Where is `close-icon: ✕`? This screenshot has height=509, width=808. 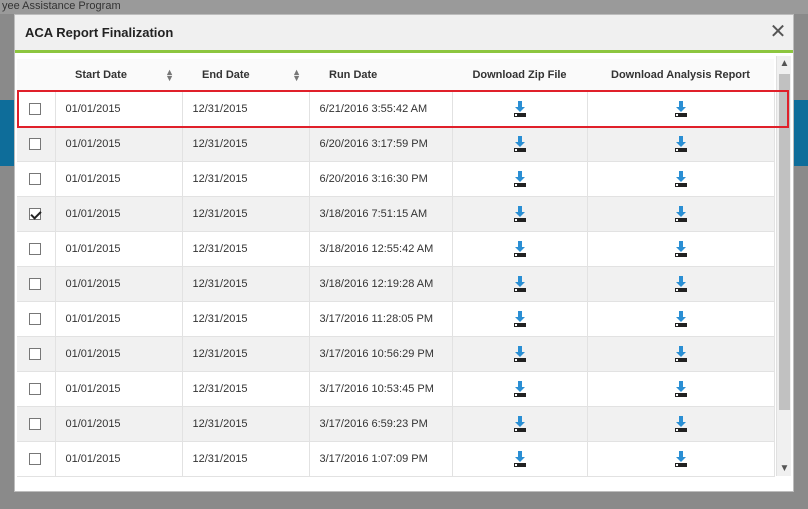
close-icon: ✕ is located at coordinates (778, 33).